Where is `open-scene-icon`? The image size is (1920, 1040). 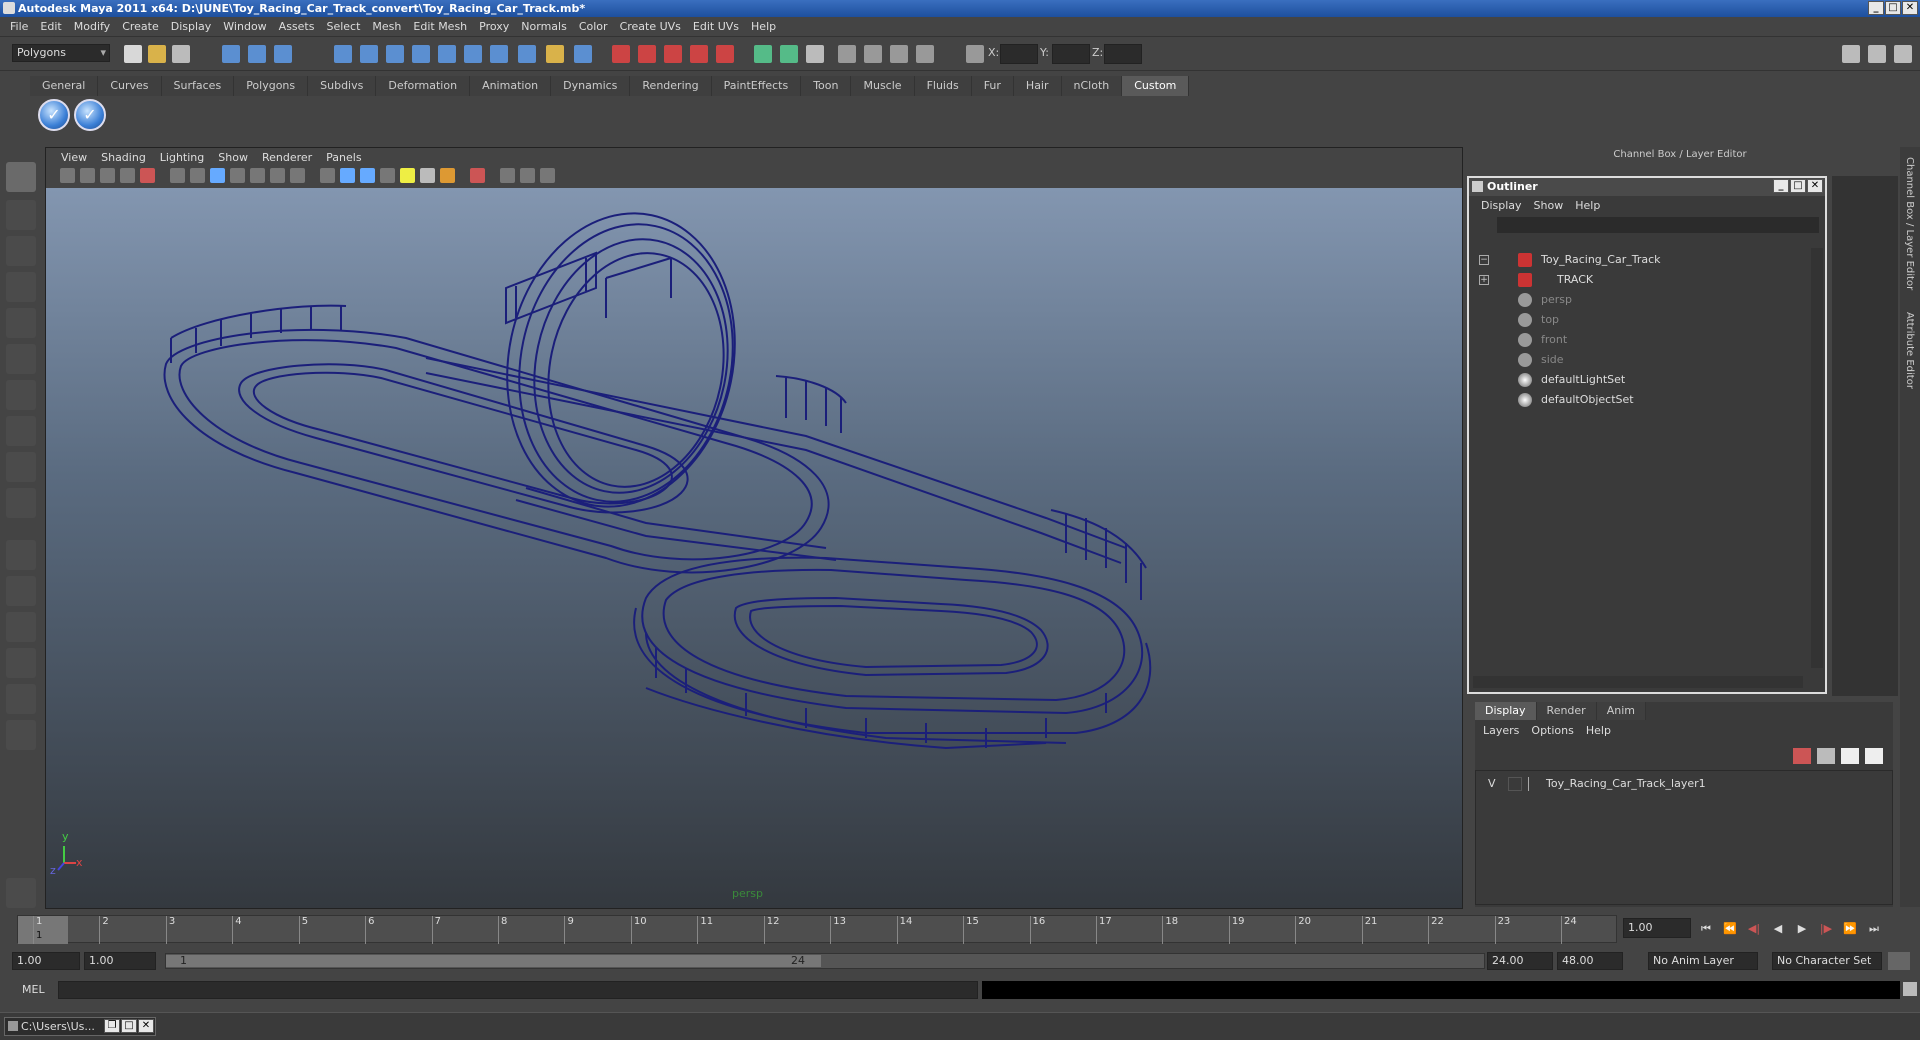
open-scene-icon is located at coordinates (157, 54).